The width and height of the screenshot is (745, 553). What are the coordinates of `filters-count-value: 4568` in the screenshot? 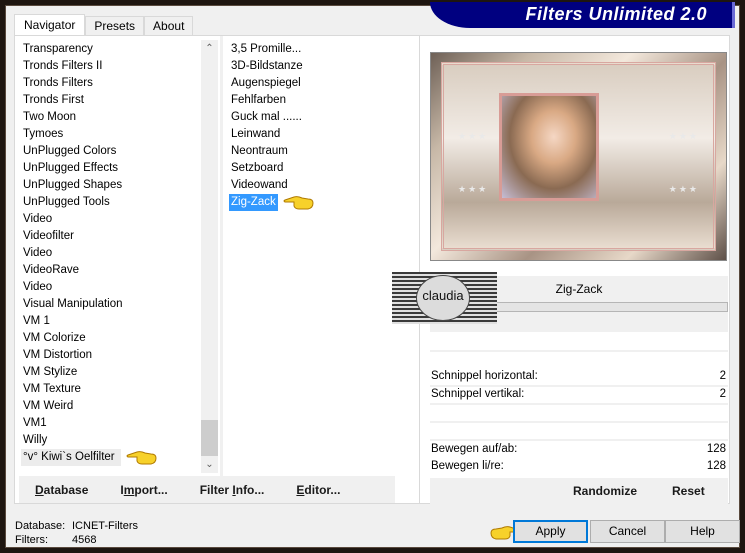 It's located at (84, 540).